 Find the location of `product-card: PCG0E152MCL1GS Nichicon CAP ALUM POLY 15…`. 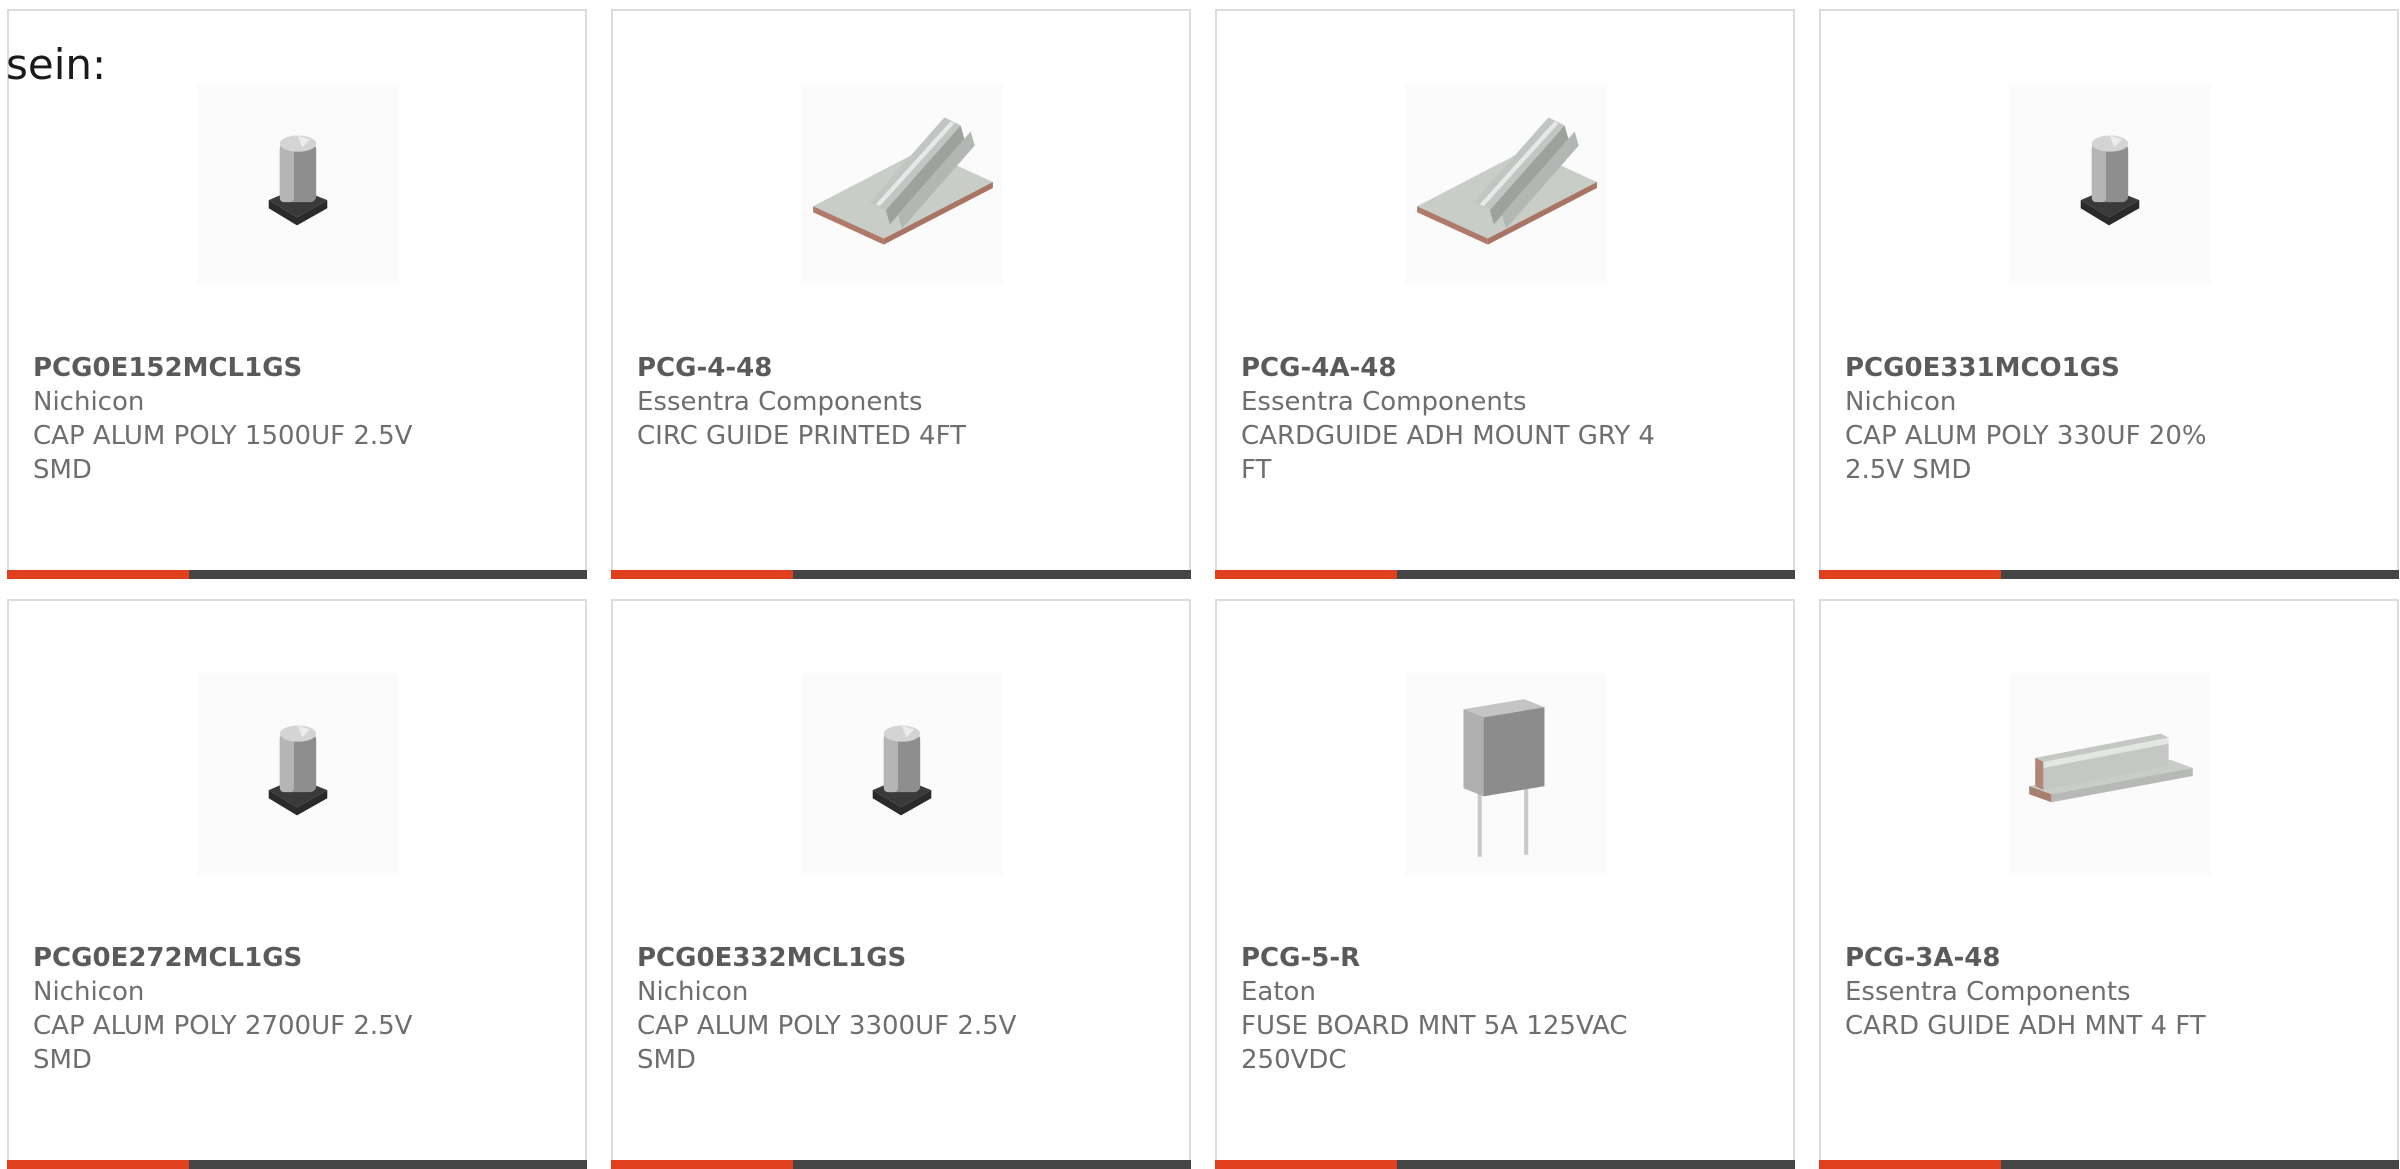

product-card: PCG0E152MCL1GS Nichicon CAP ALUM POLY 15… is located at coordinates (297, 294).